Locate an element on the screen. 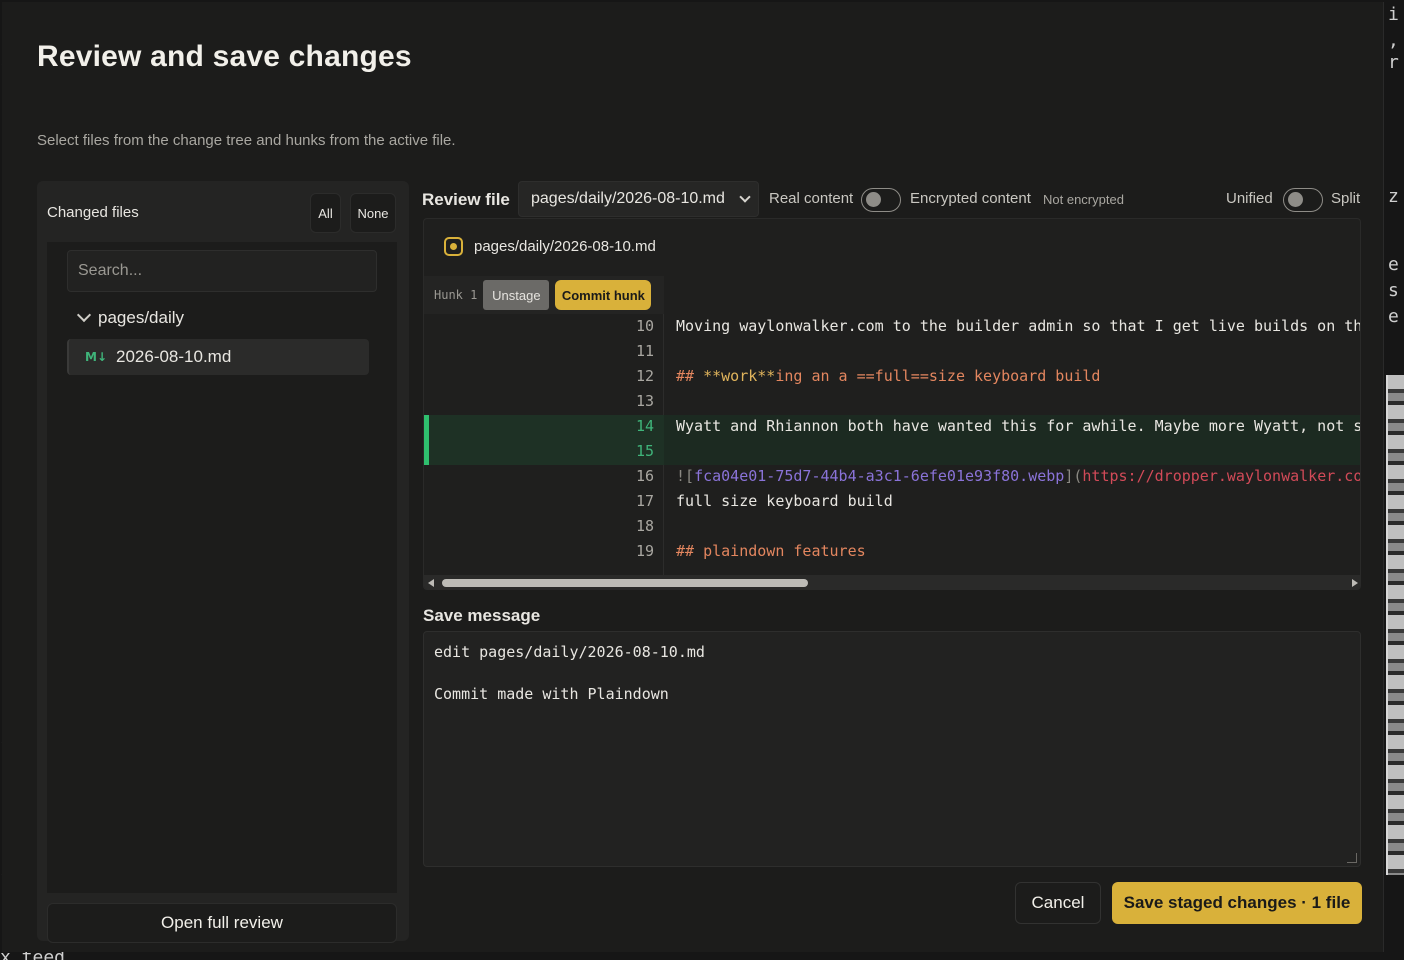 This screenshot has height=960, width=1404. selected-file-value: pages/daily/2026-08-10.md is located at coordinates (628, 198).